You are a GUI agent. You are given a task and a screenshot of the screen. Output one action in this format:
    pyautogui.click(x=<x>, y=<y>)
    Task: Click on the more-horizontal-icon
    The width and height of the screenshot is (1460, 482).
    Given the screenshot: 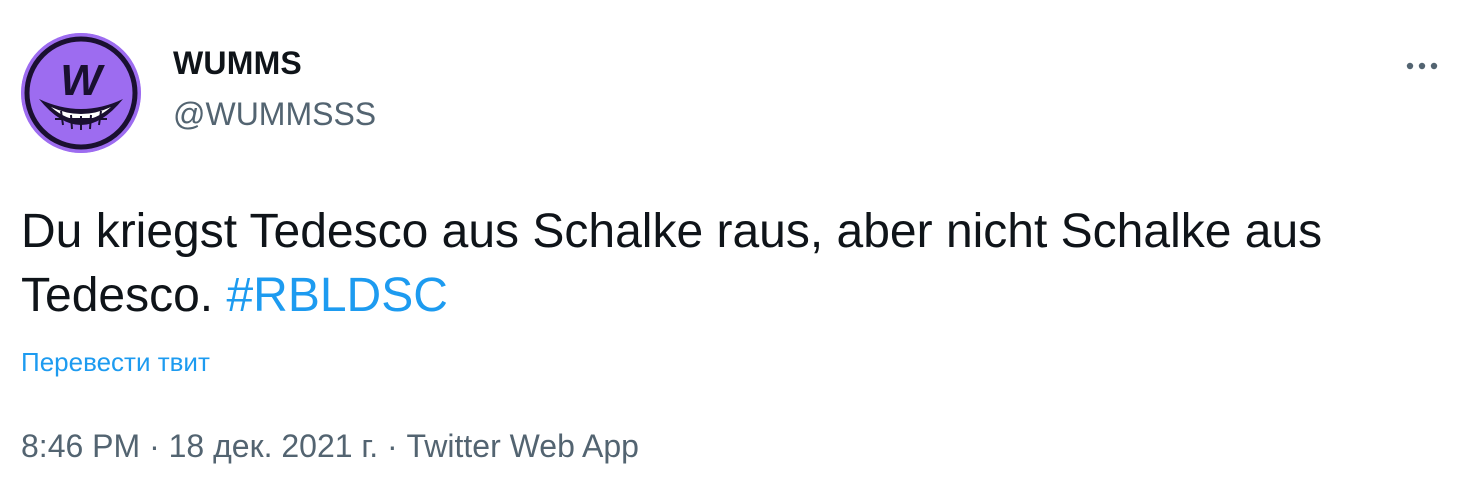 What is the action you would take?
    pyautogui.click(x=1422, y=66)
    